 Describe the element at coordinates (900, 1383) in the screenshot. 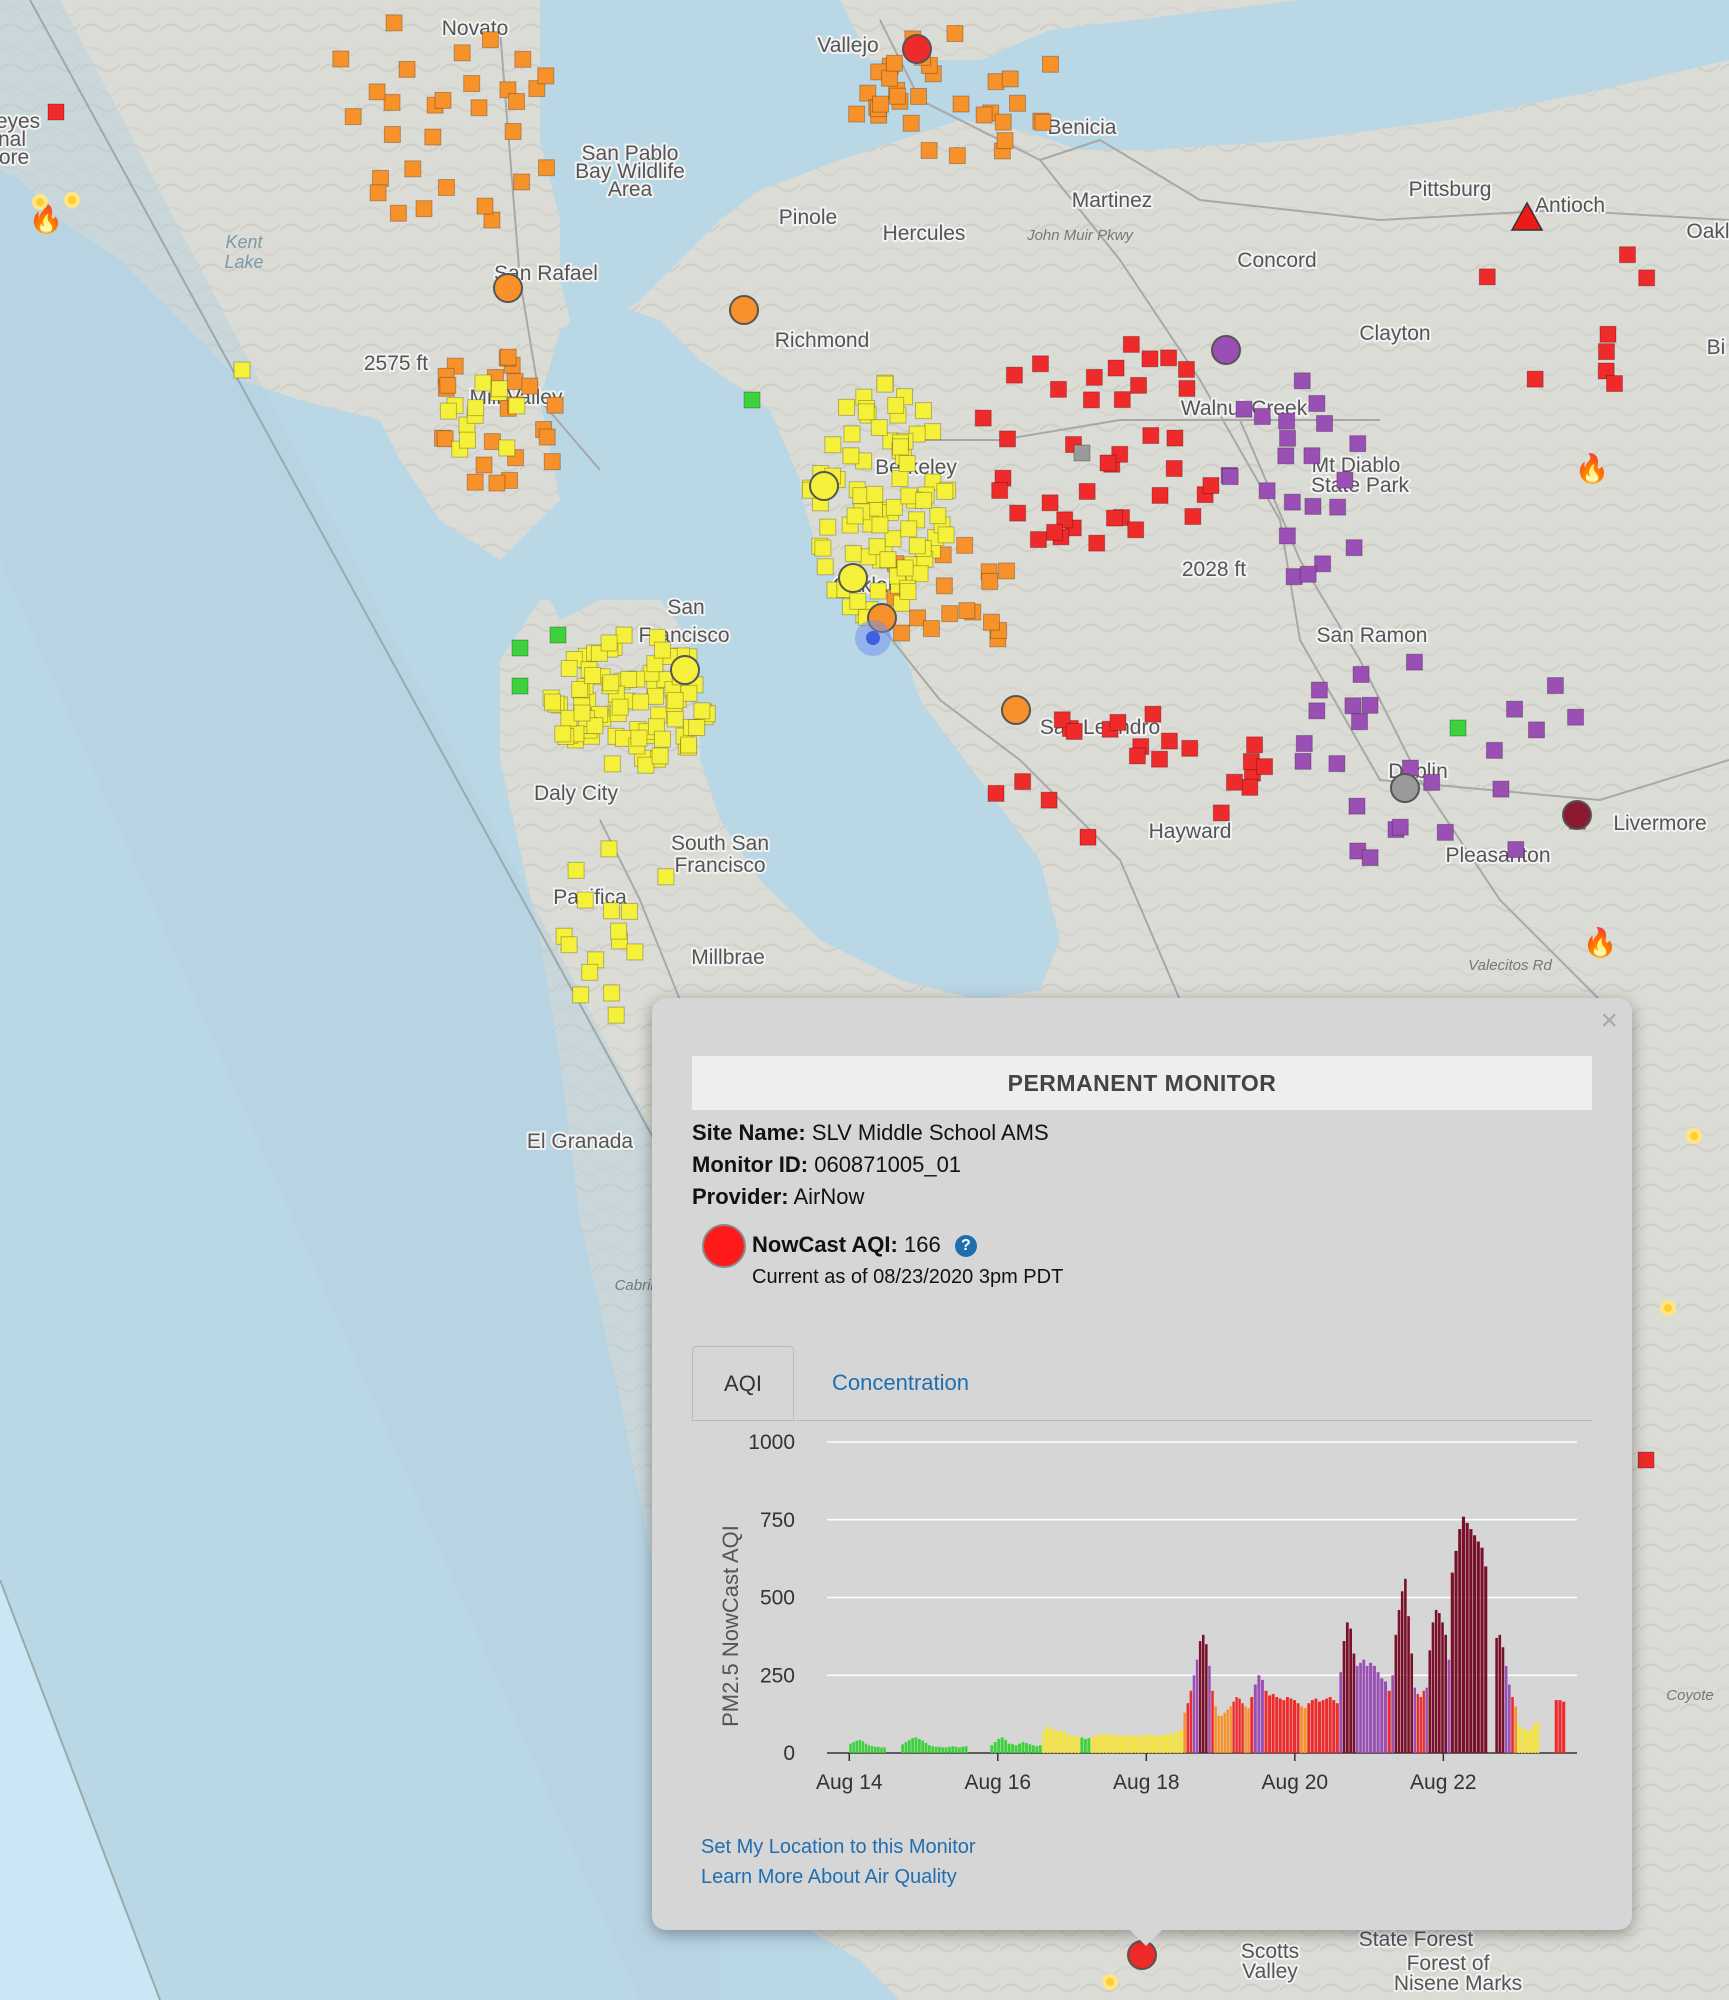

I see `tab-concentration: Concentration` at that location.